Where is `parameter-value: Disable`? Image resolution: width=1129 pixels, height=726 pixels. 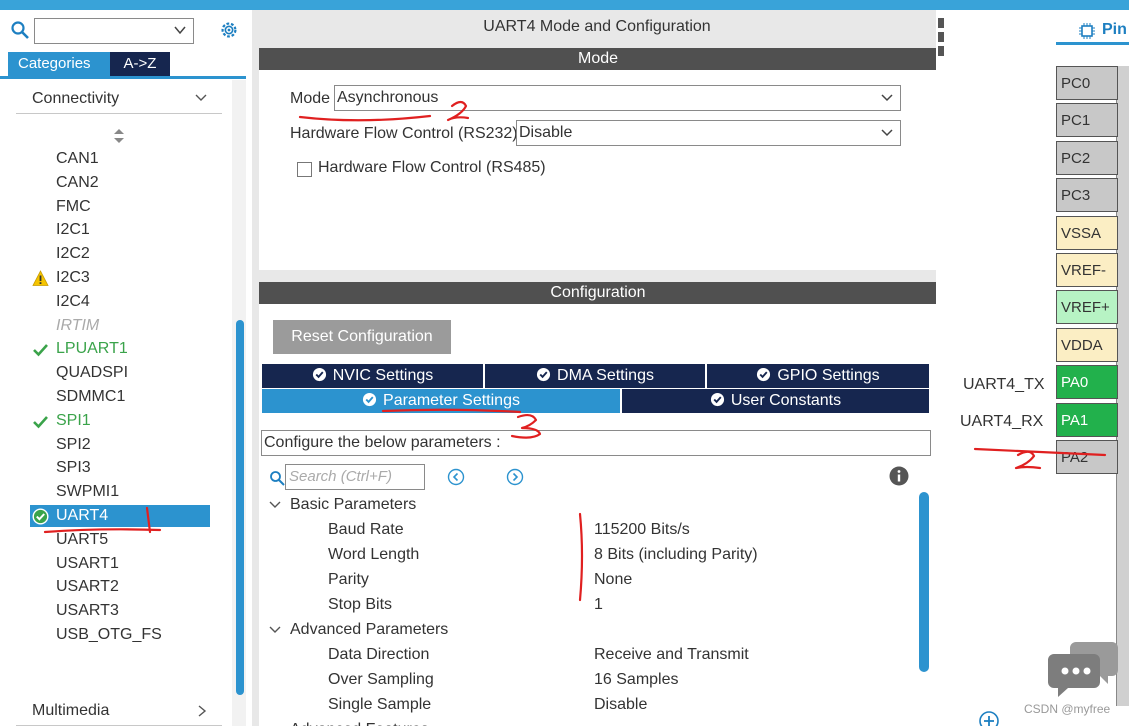 parameter-value: Disable is located at coordinates (620, 704).